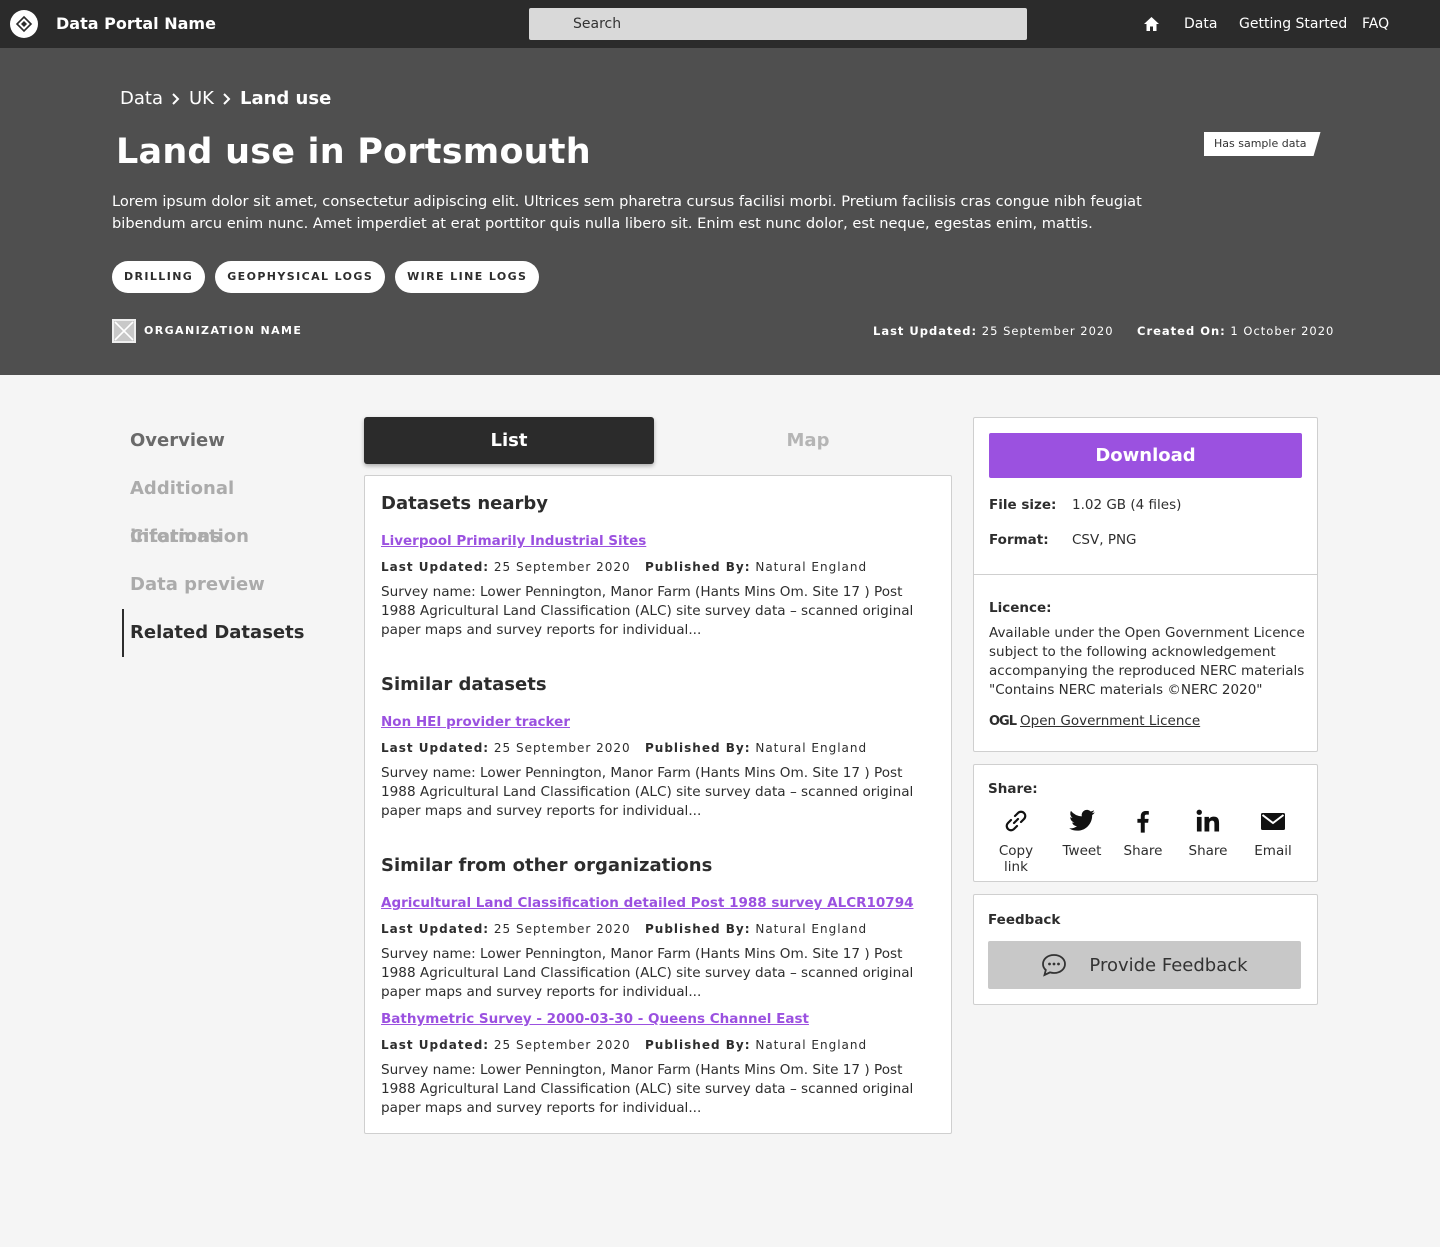 The height and width of the screenshot is (1247, 1440). I want to click on ogl-logo-icon: OGL, so click(1003, 721).